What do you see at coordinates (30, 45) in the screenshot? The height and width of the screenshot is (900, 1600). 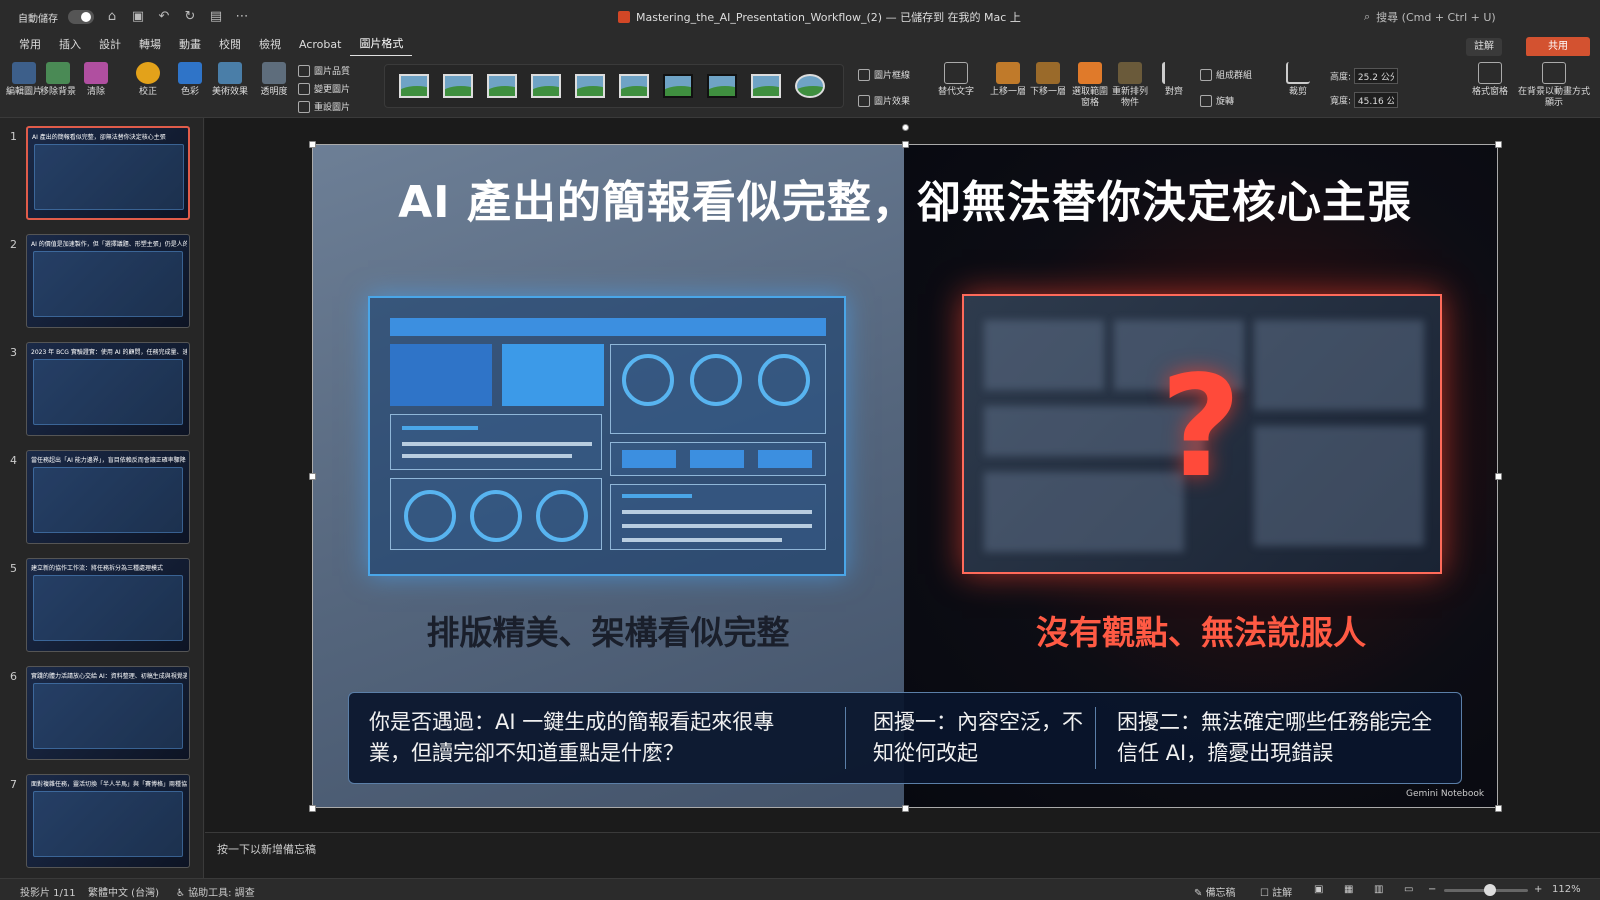 I see `tab-home: 常用` at bounding box center [30, 45].